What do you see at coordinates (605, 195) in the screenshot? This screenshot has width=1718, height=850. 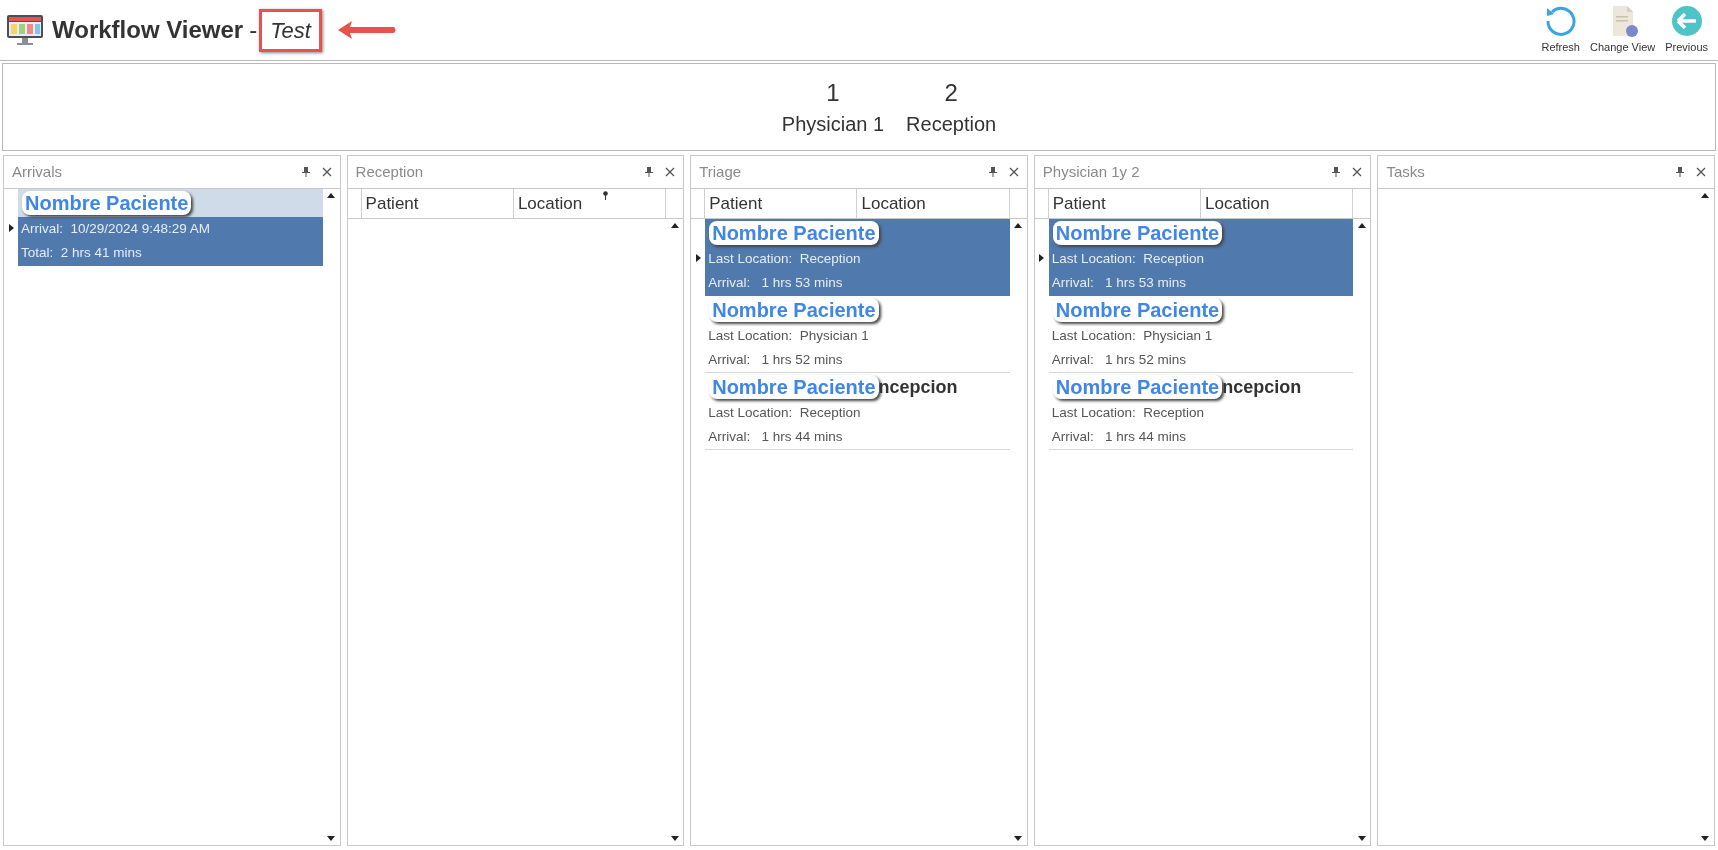 I see `filter-icon` at bounding box center [605, 195].